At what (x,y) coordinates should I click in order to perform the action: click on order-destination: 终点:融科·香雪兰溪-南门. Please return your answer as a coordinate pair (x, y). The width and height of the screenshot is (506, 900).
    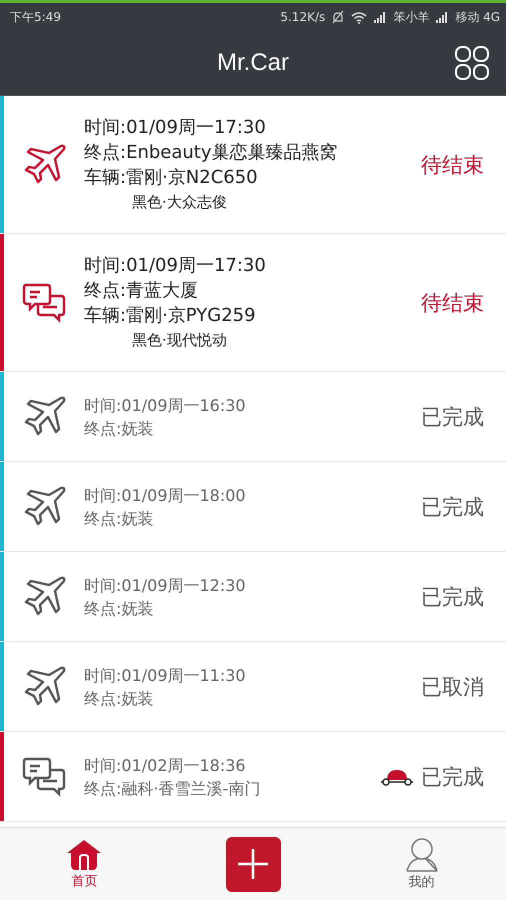
    Looking at the image, I should click on (173, 789).